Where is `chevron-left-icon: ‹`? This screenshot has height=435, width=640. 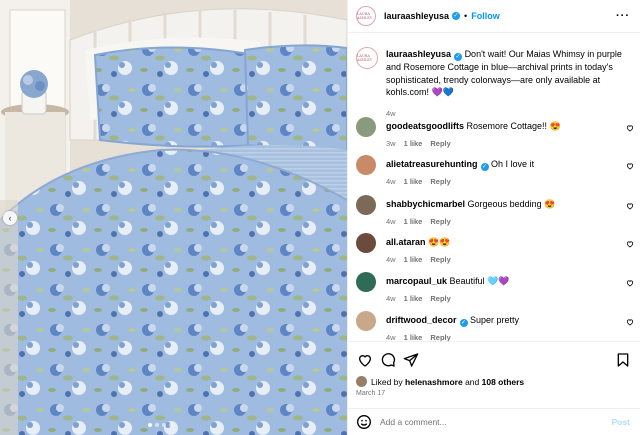 chevron-left-icon: ‹ is located at coordinates (10, 218).